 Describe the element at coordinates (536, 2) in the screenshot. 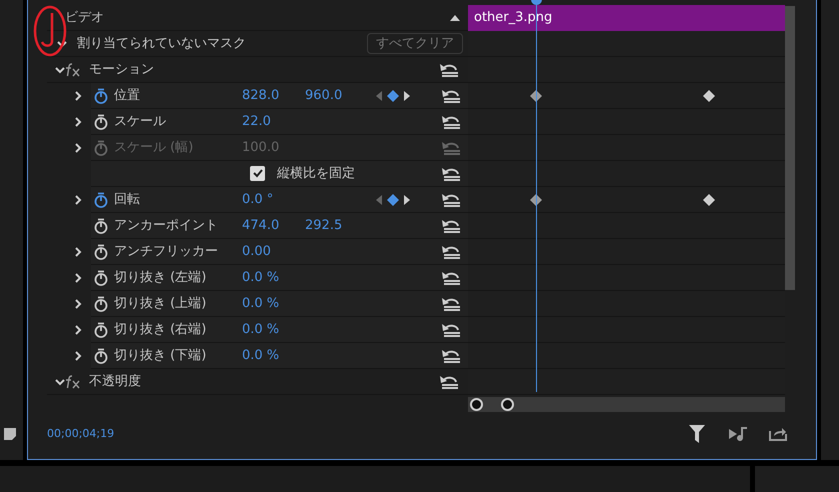

I see `playhead-handle` at that location.